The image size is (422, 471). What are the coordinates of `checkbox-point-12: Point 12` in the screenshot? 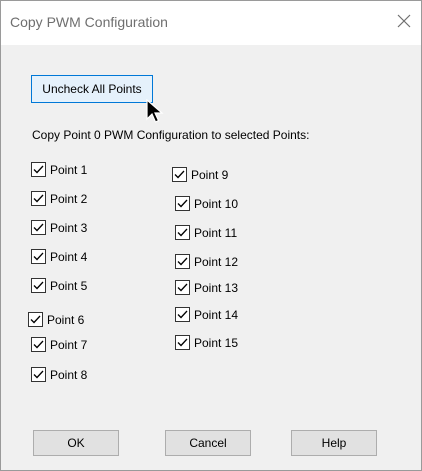 It's located at (206, 261).